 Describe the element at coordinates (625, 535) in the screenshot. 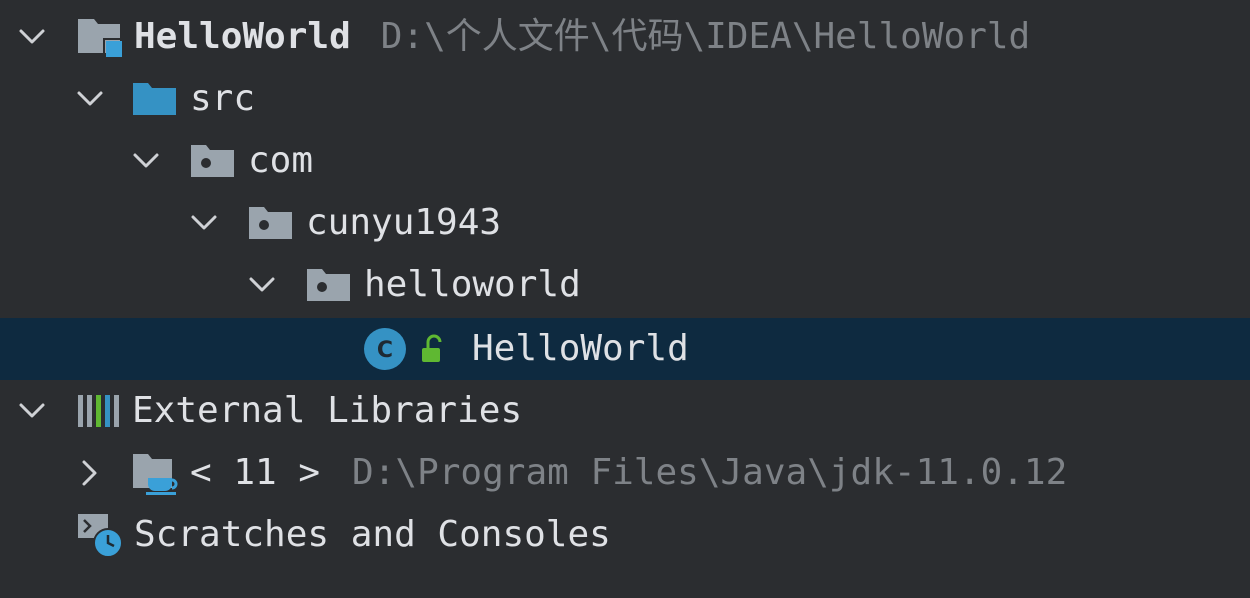

I see `tree-row-scratches: Scratches and Consoles` at that location.